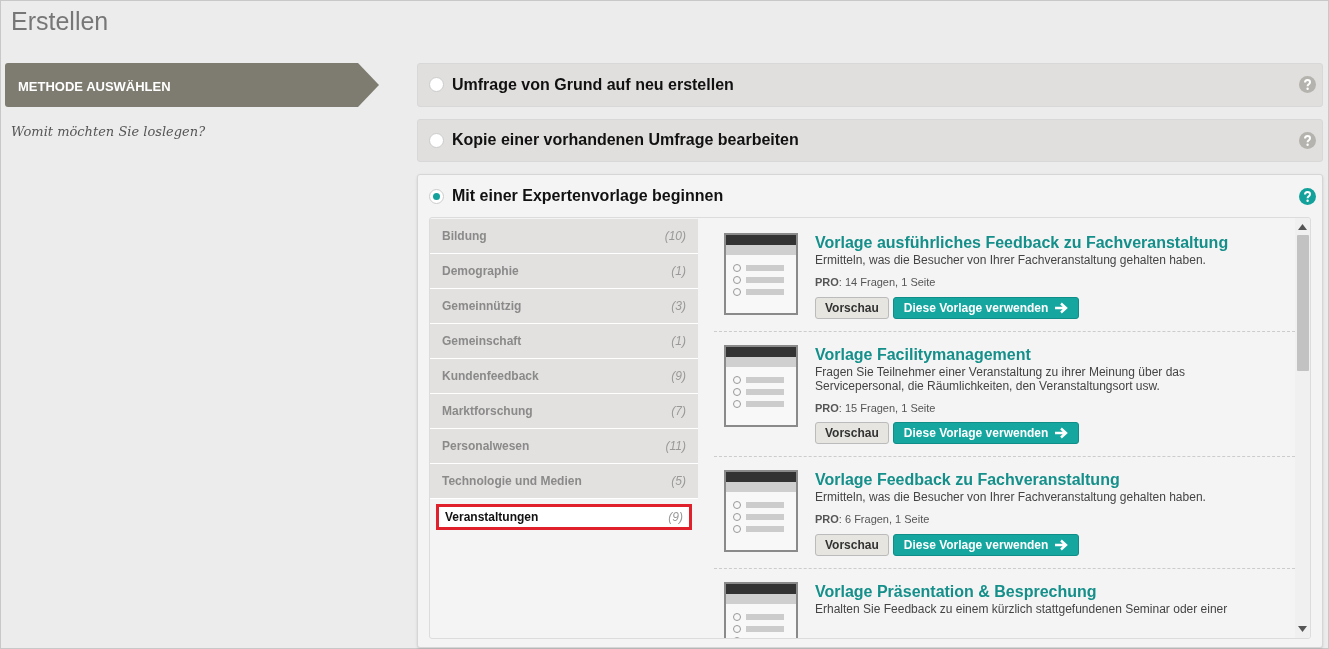  Describe the element at coordinates (60, 21) in the screenshot. I see `page-title: Erstellen` at that location.